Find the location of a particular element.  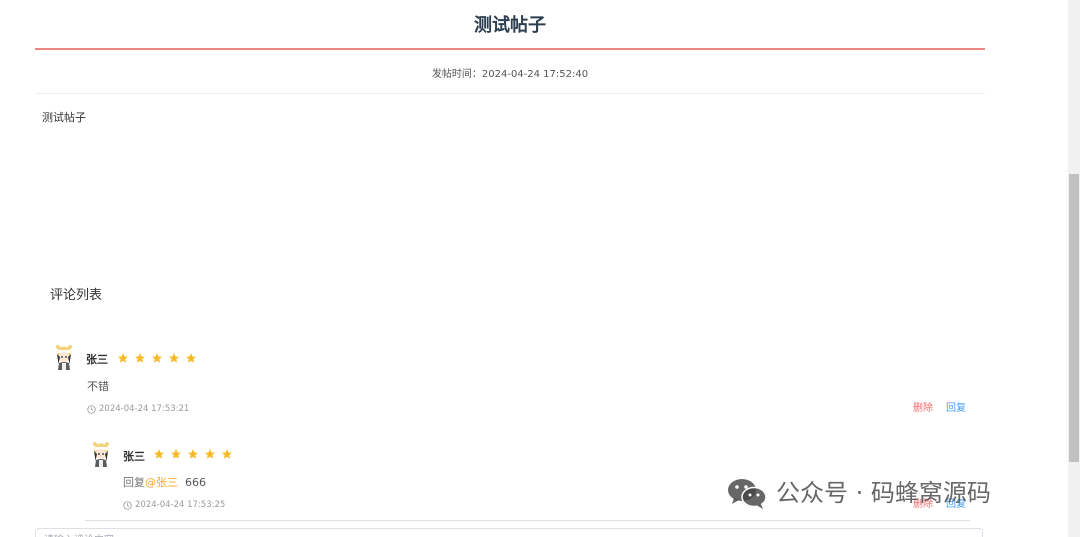

comment-input is located at coordinates (509, 532).